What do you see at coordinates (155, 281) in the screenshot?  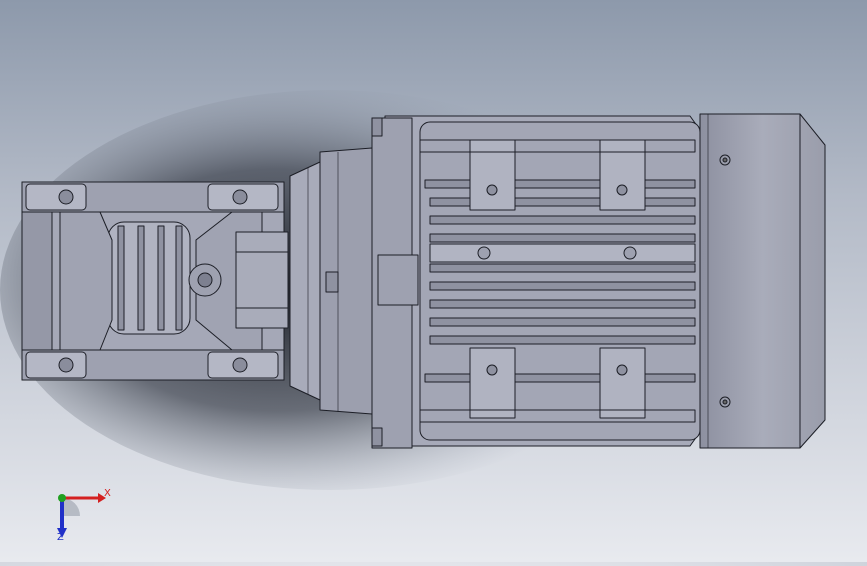 I see `gearbox-housing` at bounding box center [155, 281].